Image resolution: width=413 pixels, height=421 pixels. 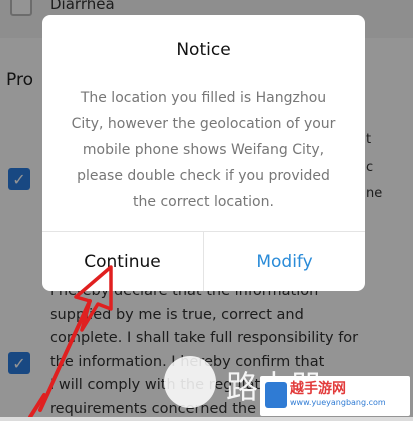 I want to click on message-line: please double check if you provided, so click(x=203, y=176).